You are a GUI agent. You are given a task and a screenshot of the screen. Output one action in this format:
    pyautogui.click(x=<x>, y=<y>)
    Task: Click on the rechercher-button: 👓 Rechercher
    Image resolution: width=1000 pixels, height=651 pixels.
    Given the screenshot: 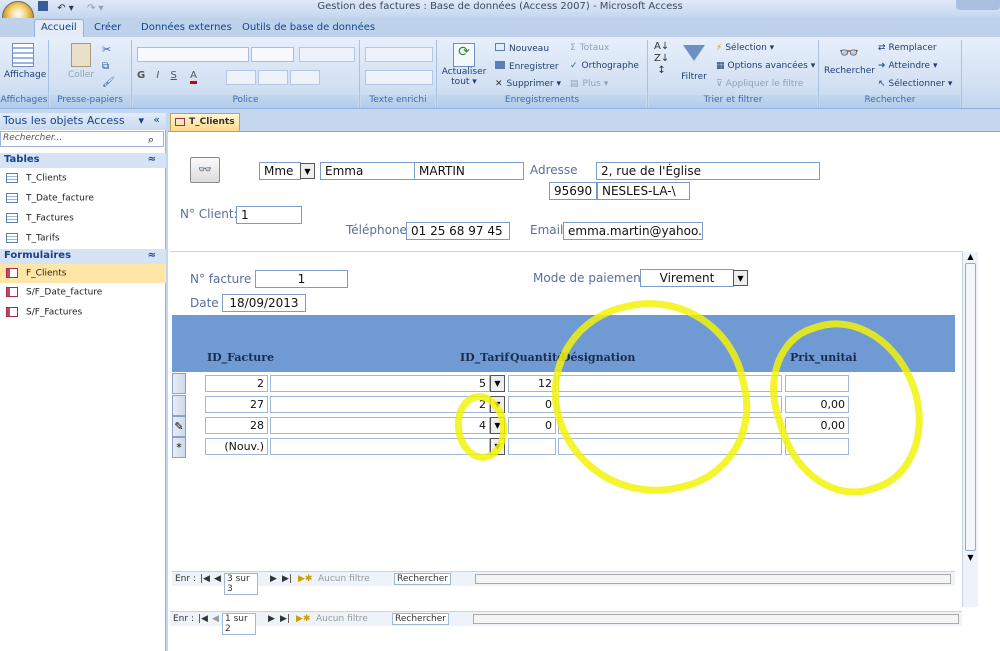 What is the action you would take?
    pyautogui.click(x=849, y=59)
    